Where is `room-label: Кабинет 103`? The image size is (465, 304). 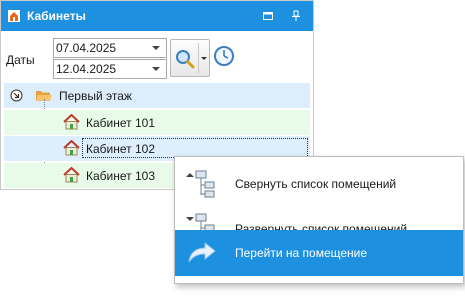 room-label: Кабинет 103 is located at coordinates (120, 176).